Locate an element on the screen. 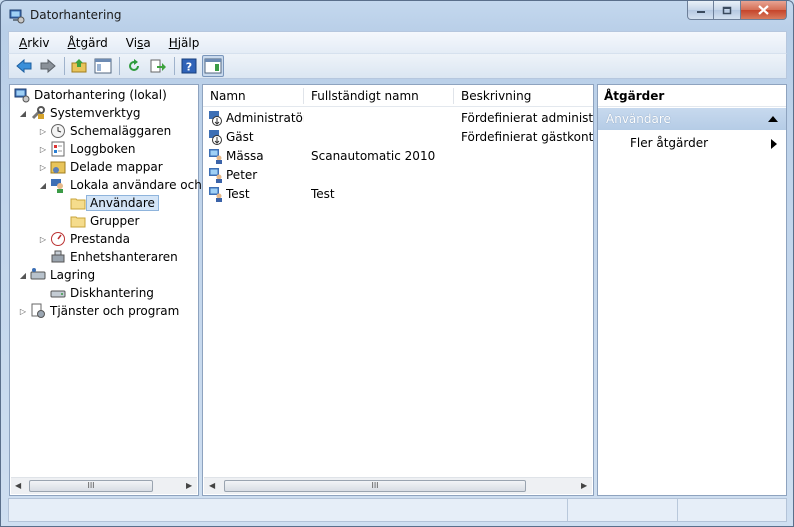 The image size is (794, 527). tree-label: Lokala användare och g is located at coordinates (142, 185).